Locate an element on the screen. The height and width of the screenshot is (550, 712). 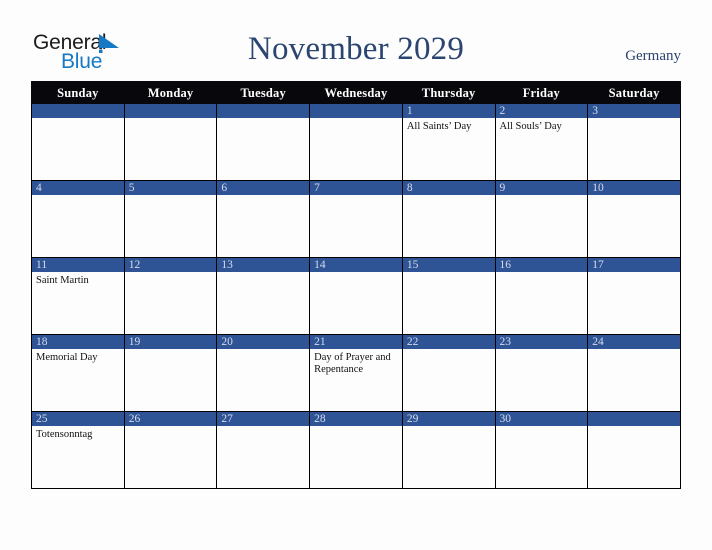
calendar-day-cell: 11 Saint Martin is located at coordinates (78, 296).